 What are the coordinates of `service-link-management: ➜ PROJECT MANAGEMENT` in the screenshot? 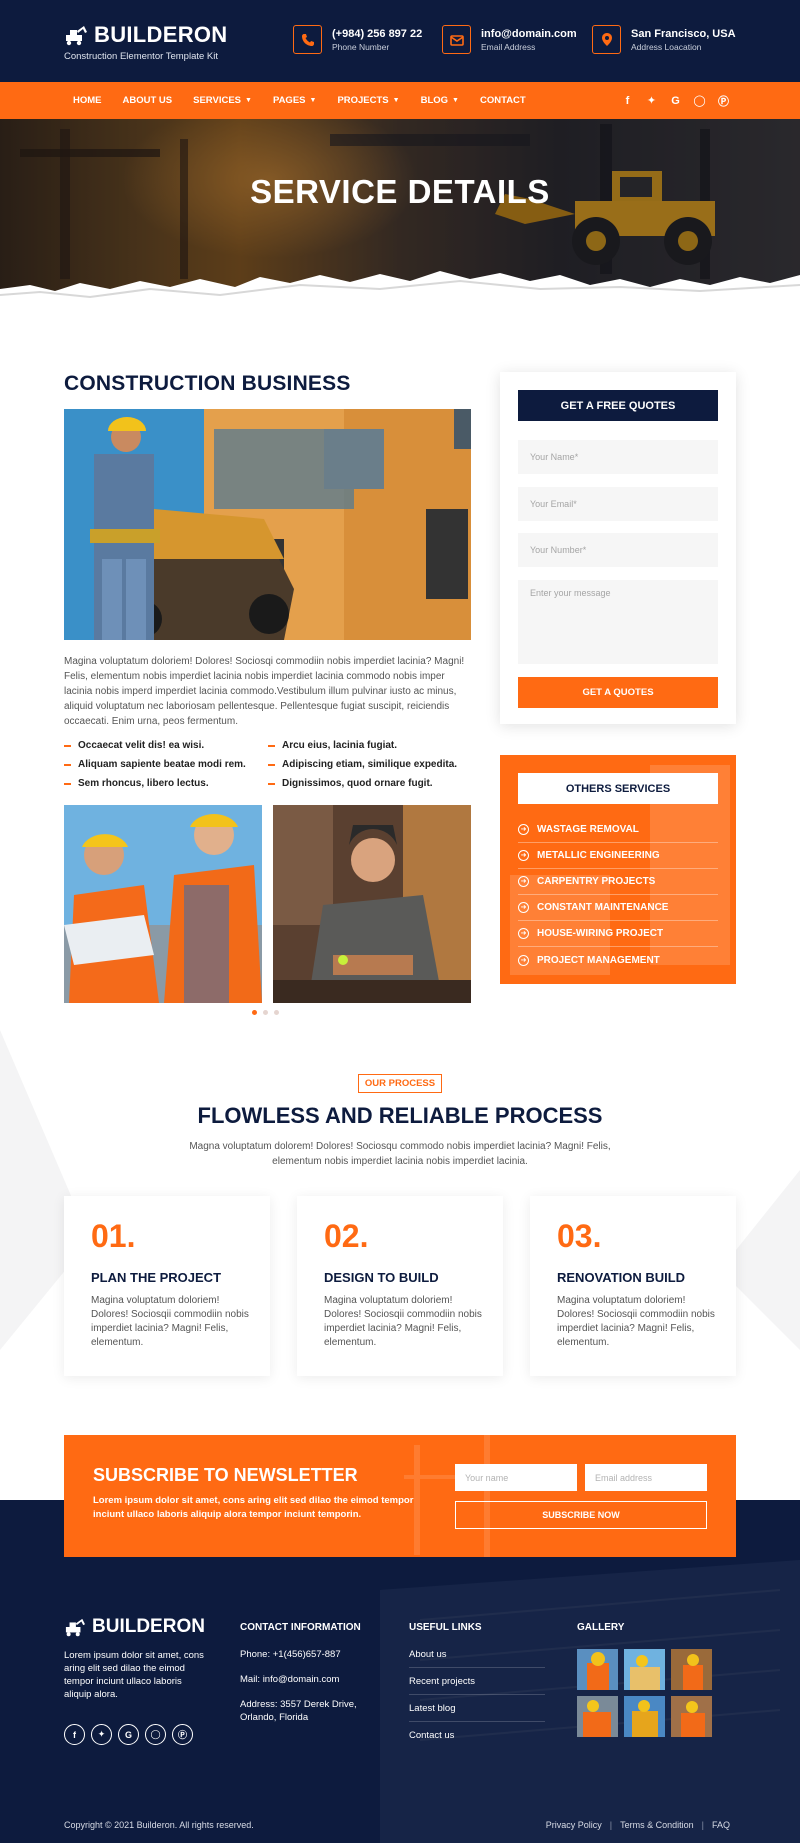 It's located at (618, 960).